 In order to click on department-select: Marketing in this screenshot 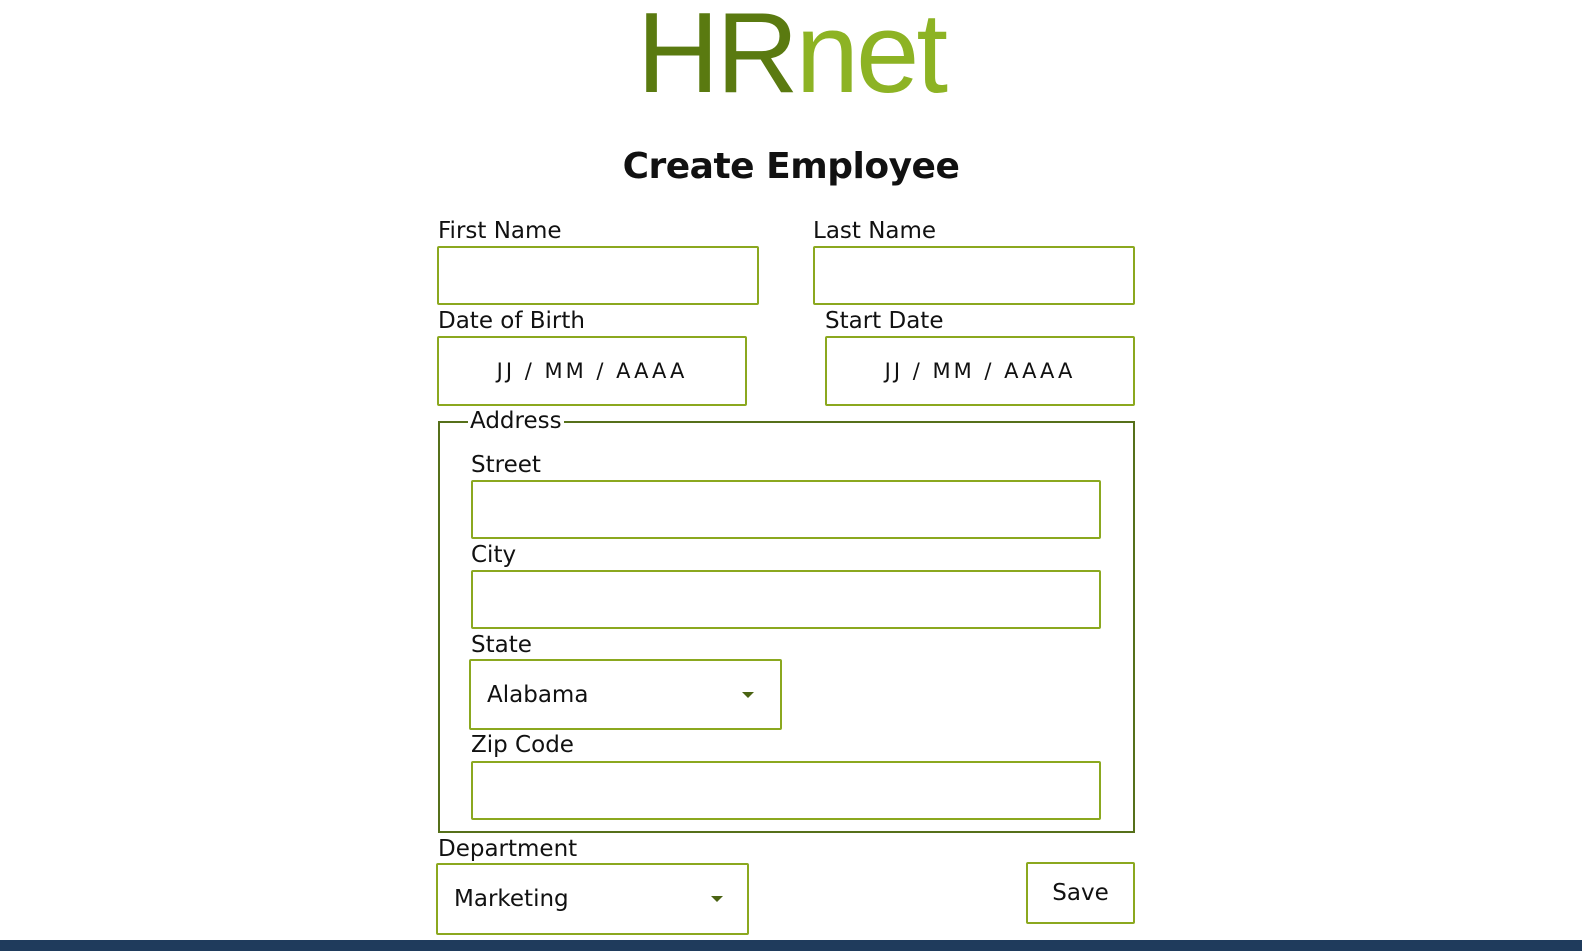, I will do `click(592, 899)`.